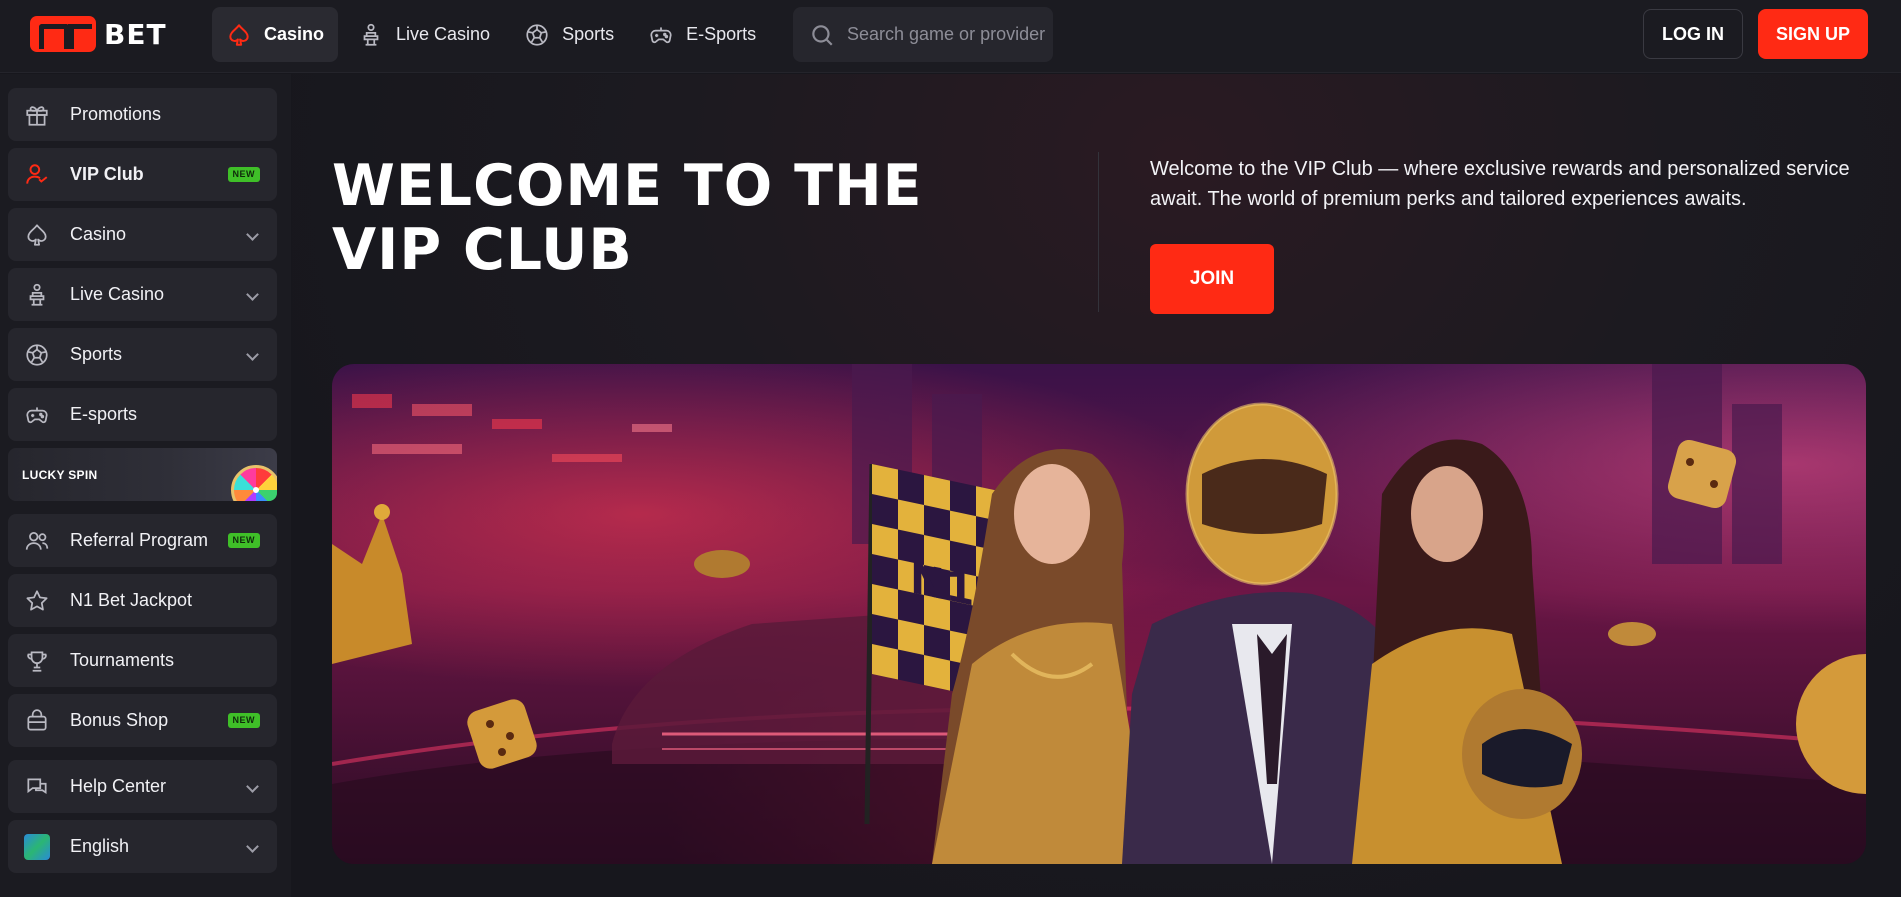  Describe the element at coordinates (822, 35) in the screenshot. I see `search-icon` at that location.